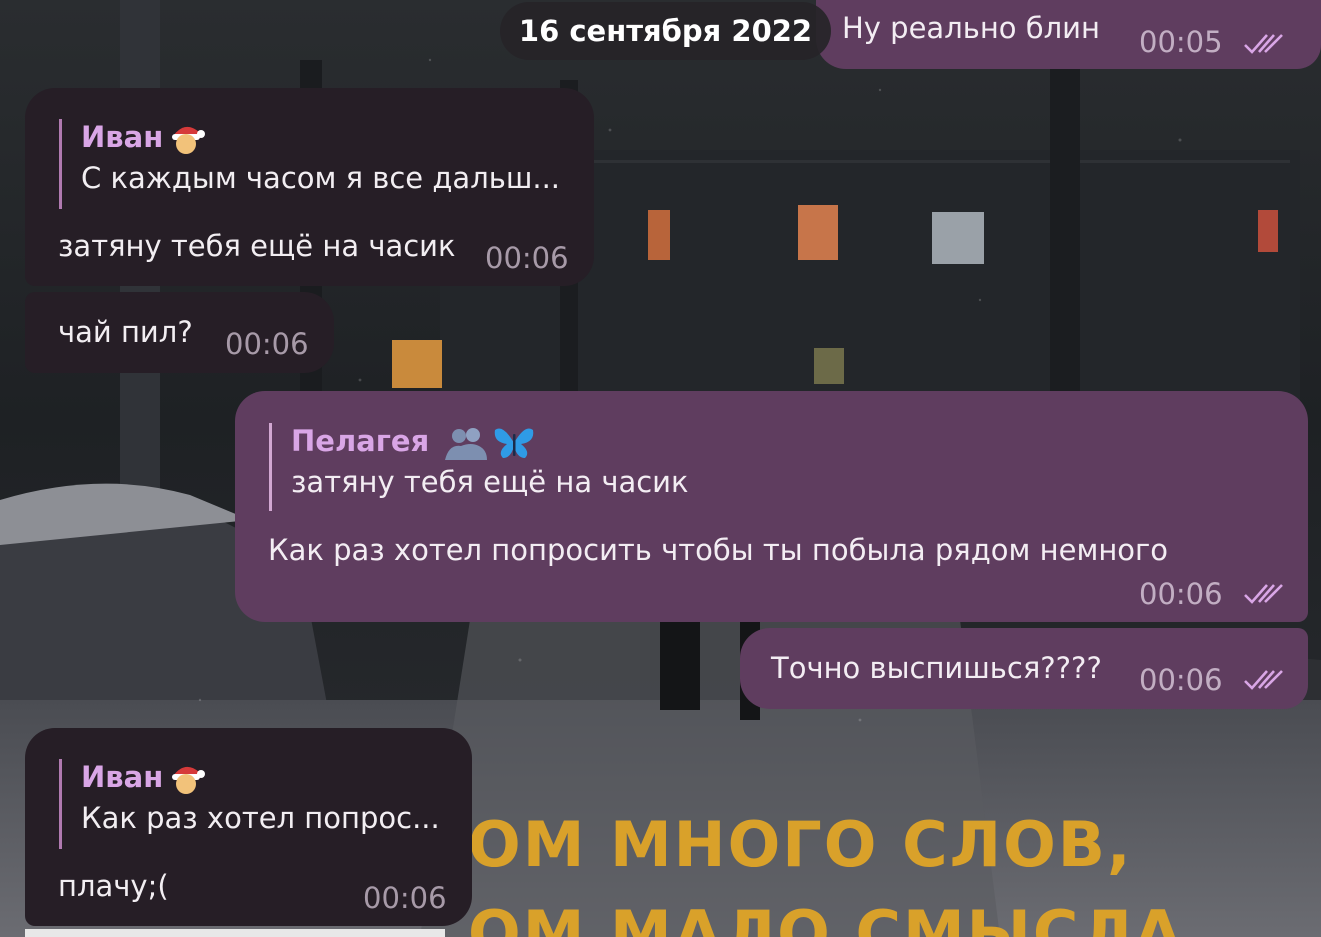  I want to click on message-time: 00:05, so click(1181, 42).